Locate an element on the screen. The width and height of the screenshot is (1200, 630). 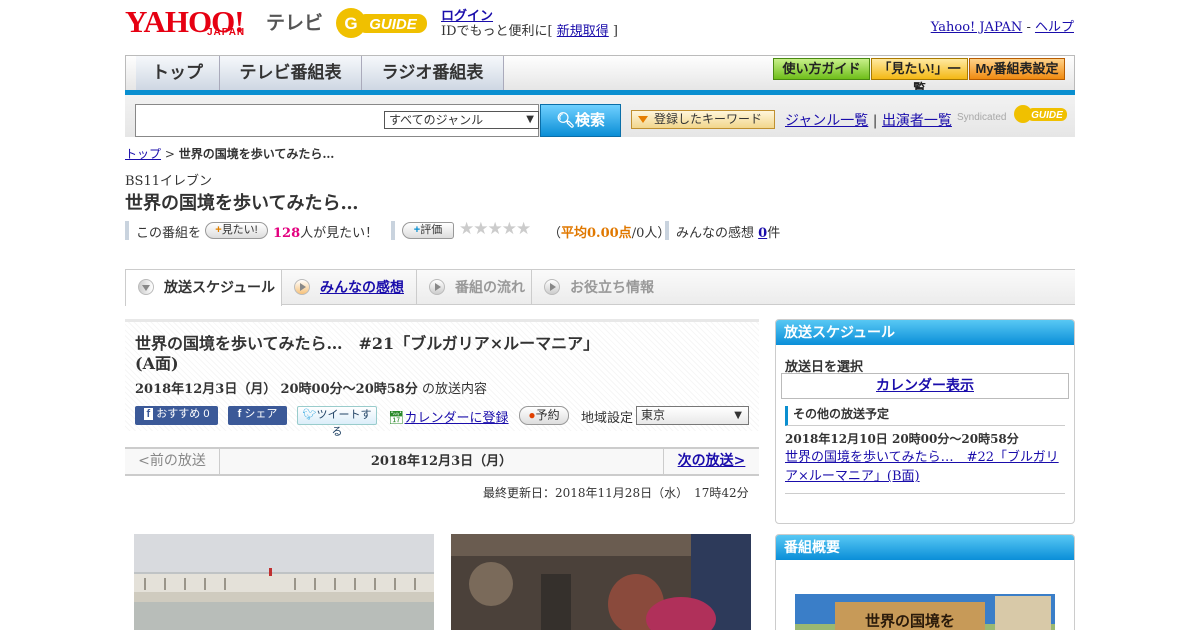
genre-list-link: ジャンル一覧 is located at coordinates (826, 121).